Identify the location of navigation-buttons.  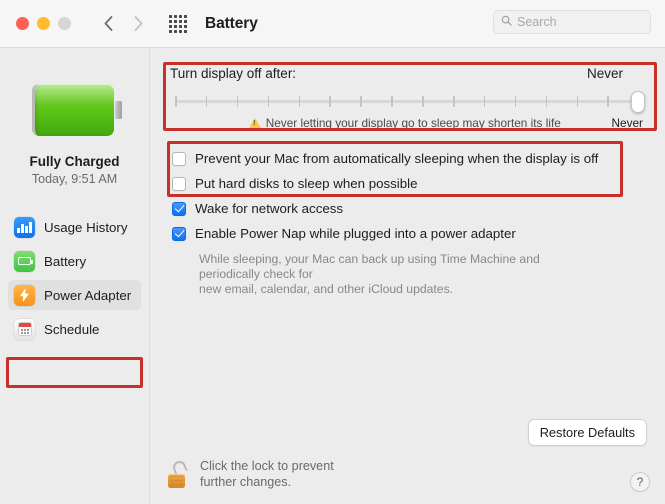
(123, 24).